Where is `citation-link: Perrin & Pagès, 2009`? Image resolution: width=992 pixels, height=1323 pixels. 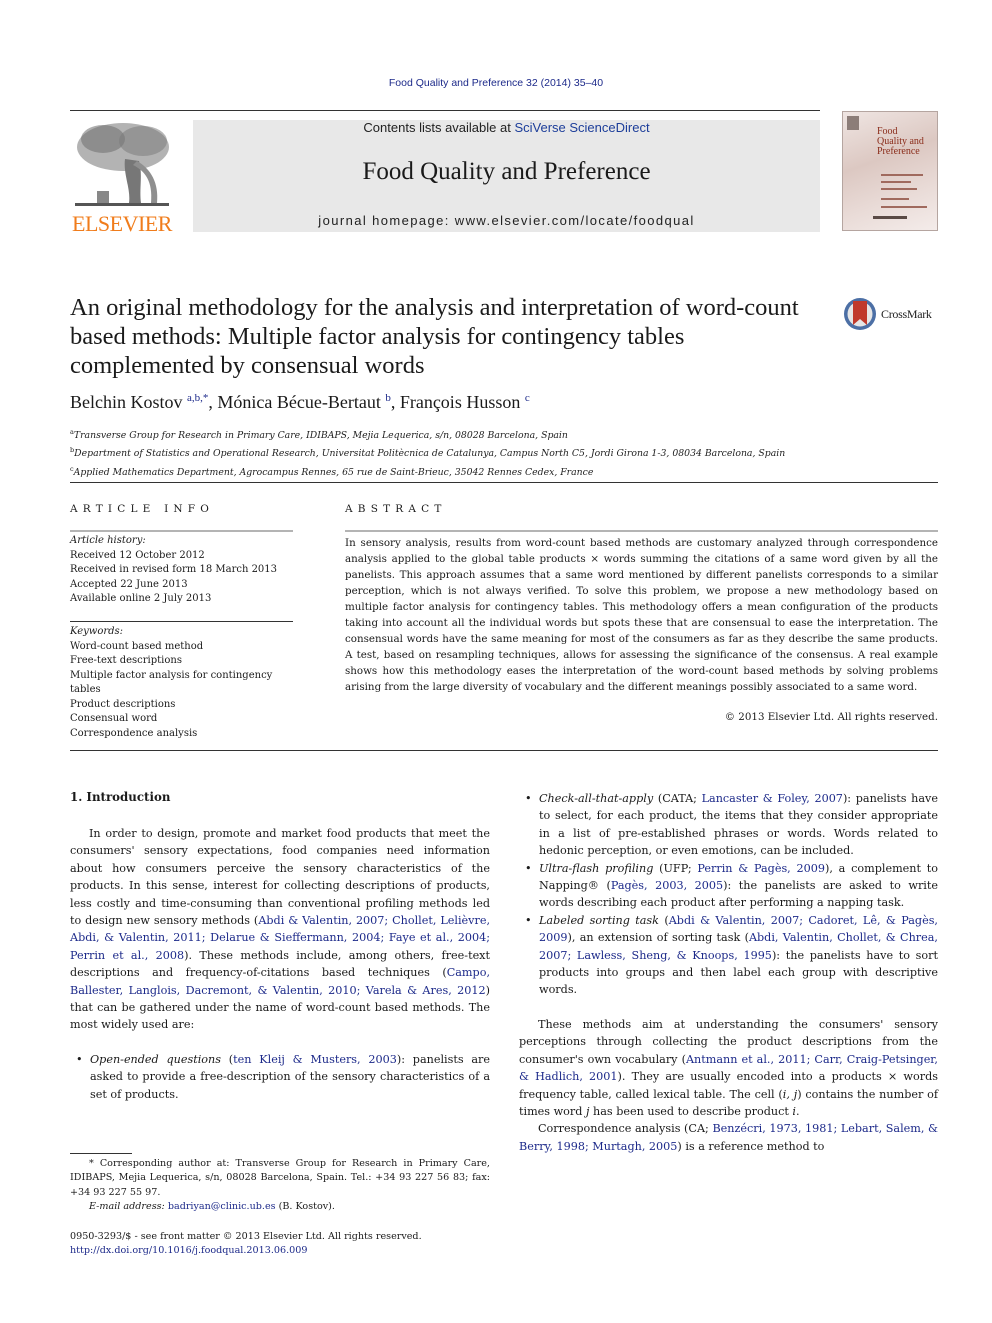 citation-link: Perrin & Pagès, 2009 is located at coordinates (761, 868).